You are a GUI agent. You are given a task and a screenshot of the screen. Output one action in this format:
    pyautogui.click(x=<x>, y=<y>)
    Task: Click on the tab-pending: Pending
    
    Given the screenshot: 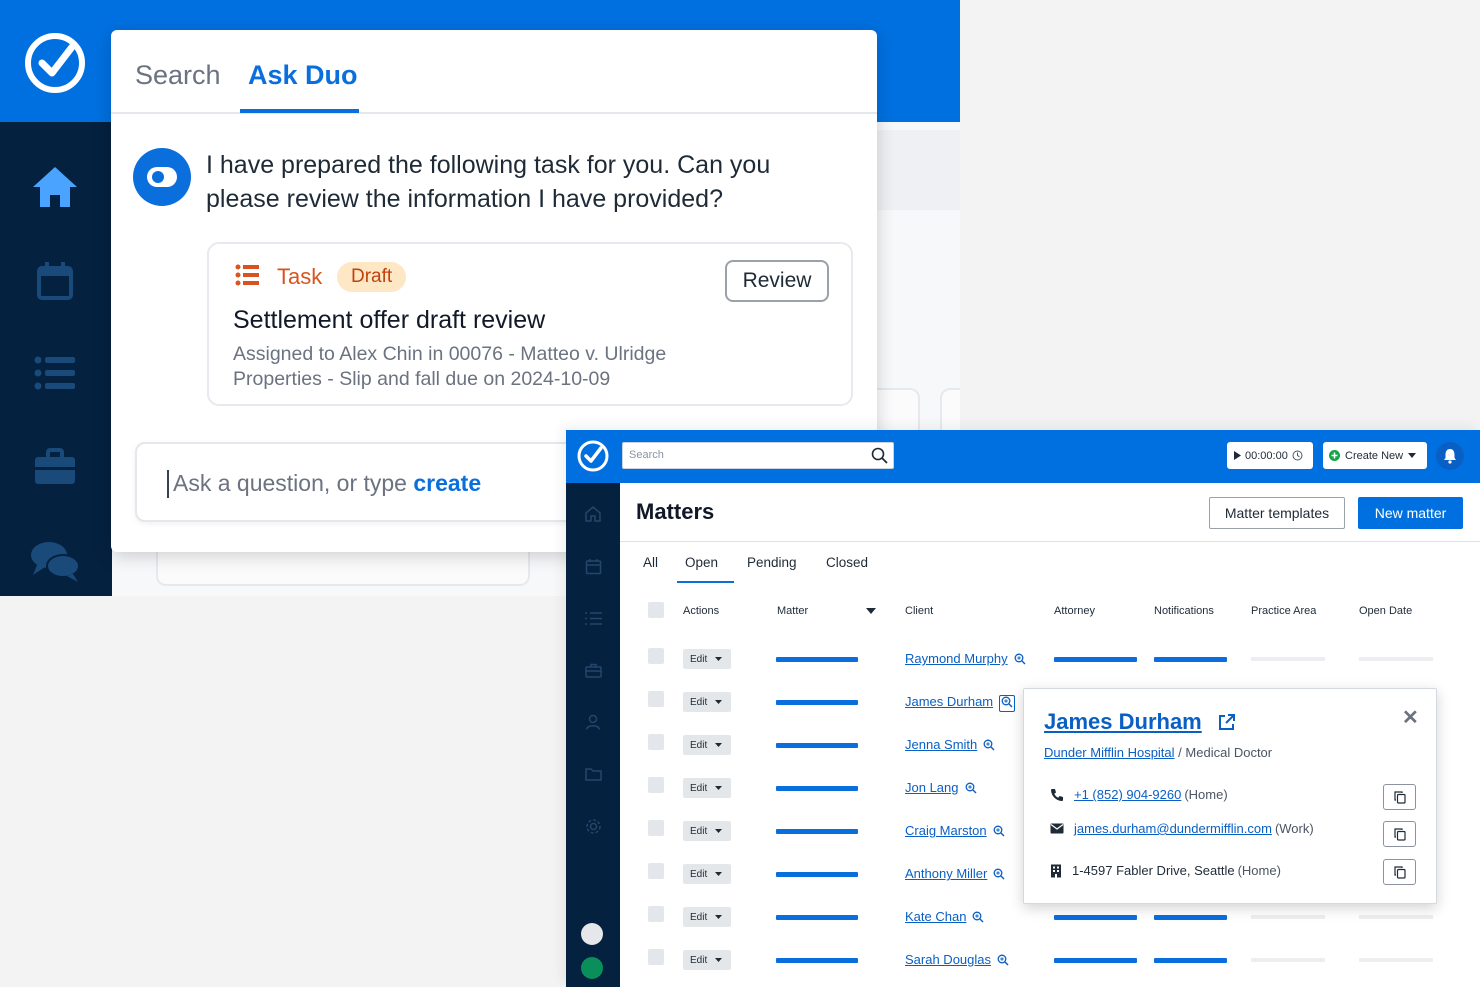 What is the action you would take?
    pyautogui.click(x=772, y=562)
    